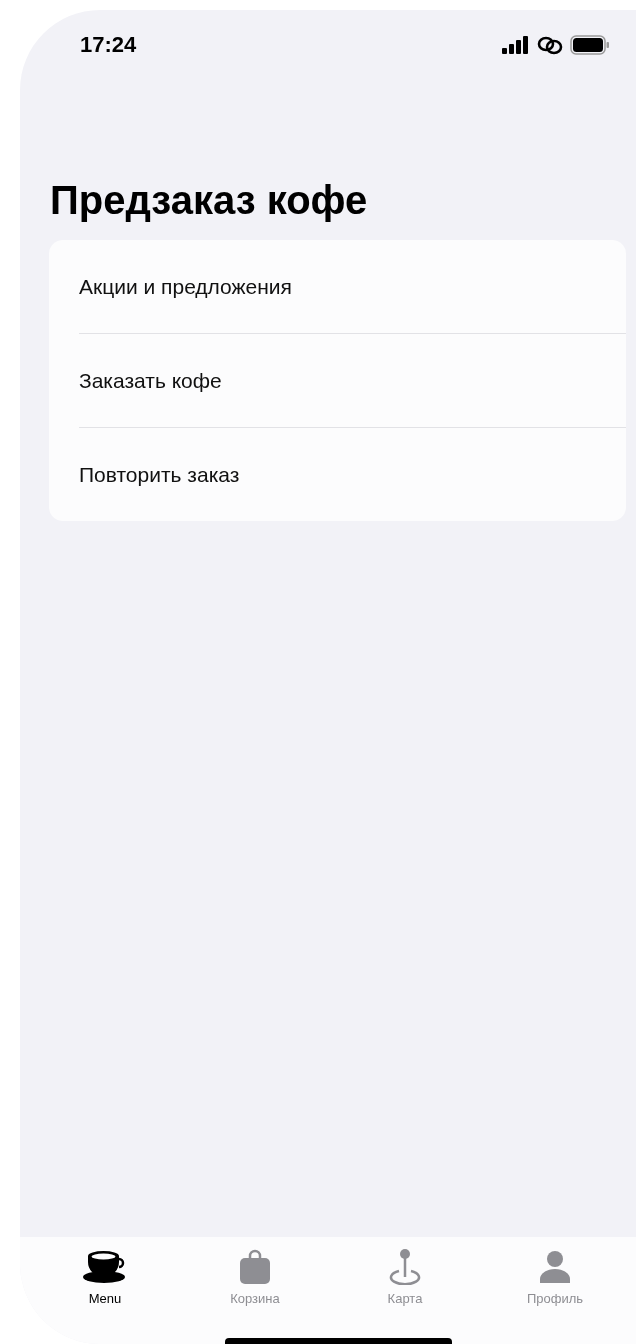  What do you see at coordinates (405, 1267) in the screenshot?
I see `map-pin-icon` at bounding box center [405, 1267].